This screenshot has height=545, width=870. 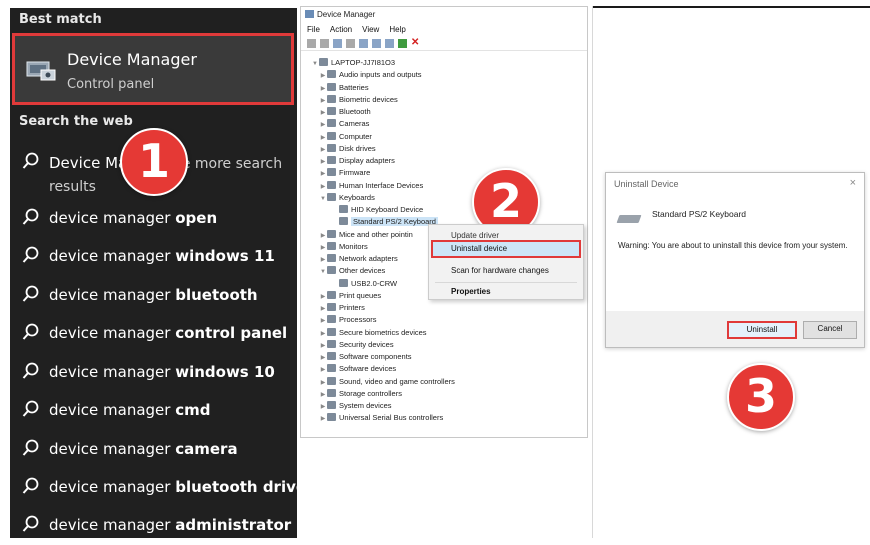 What do you see at coordinates (356, 345) in the screenshot?
I see `tree-item: ▶ Security devices` at bounding box center [356, 345].